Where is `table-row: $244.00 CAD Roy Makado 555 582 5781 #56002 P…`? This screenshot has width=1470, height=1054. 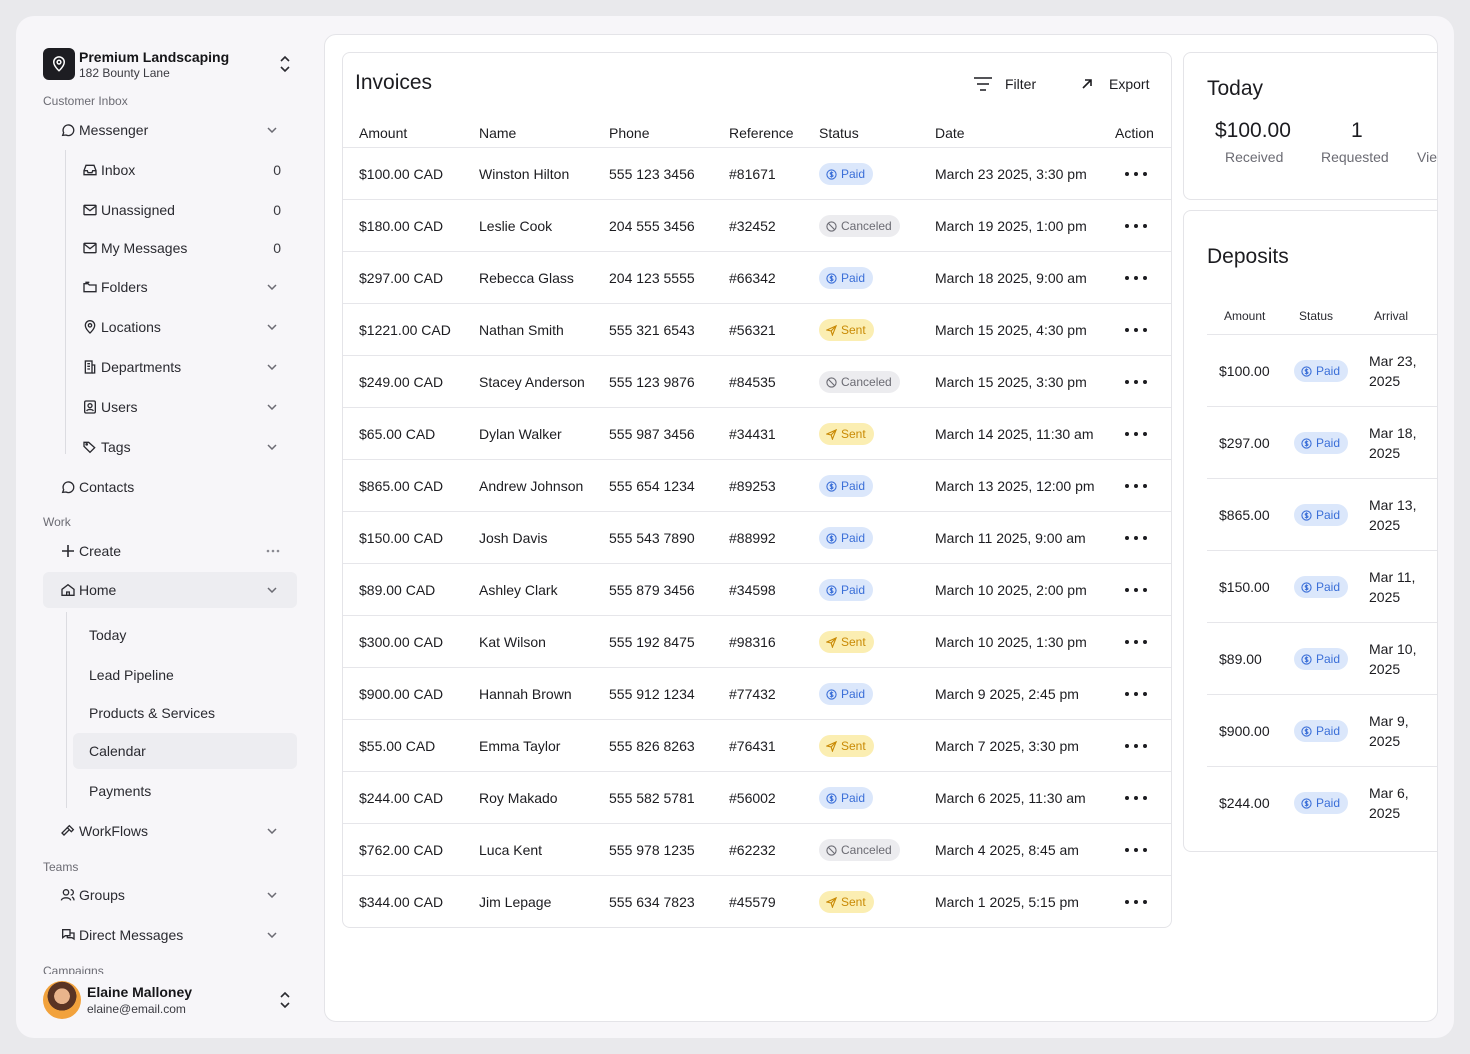 table-row: $244.00 CAD Roy Makado 555 582 5781 #56002 P… is located at coordinates (757, 797).